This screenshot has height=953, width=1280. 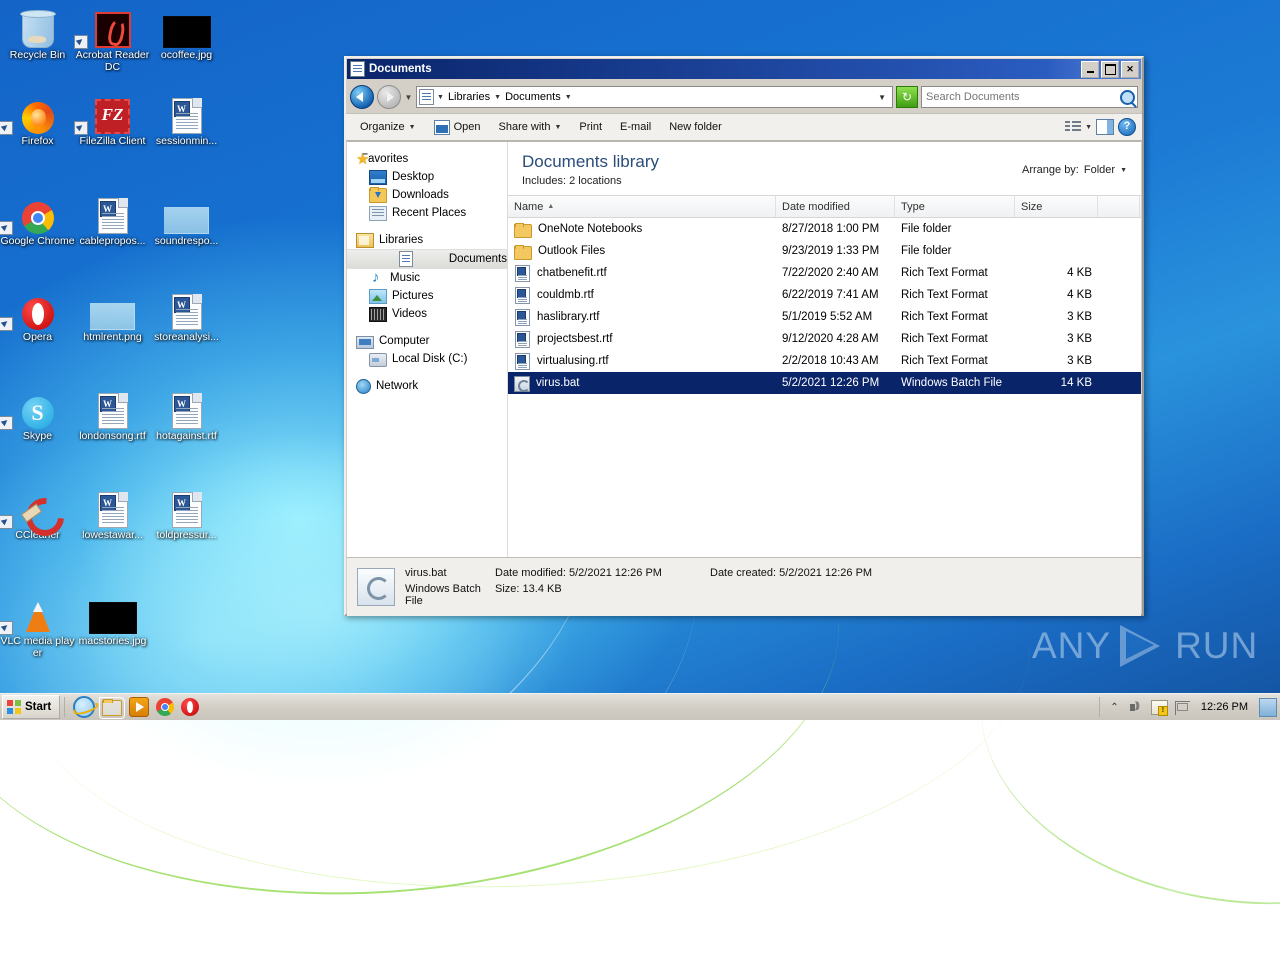 What do you see at coordinates (1114, 707) in the screenshot?
I see `show-hidden-icons-chevron: ⌃` at bounding box center [1114, 707].